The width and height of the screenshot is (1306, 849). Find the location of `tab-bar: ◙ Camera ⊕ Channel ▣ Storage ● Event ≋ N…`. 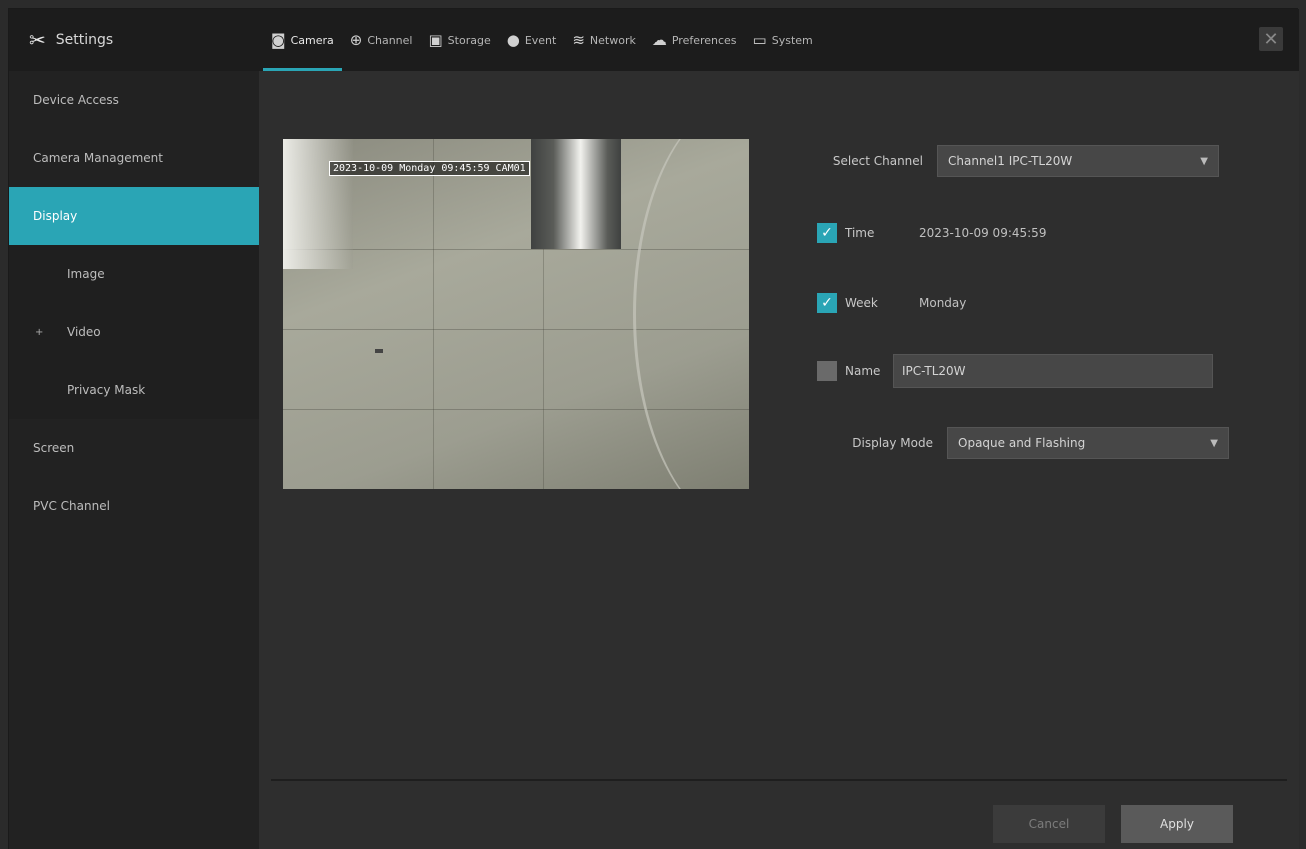

tab-bar: ◙ Camera ⊕ Channel ▣ Storage ● Event ≋ N… is located at coordinates (542, 40).